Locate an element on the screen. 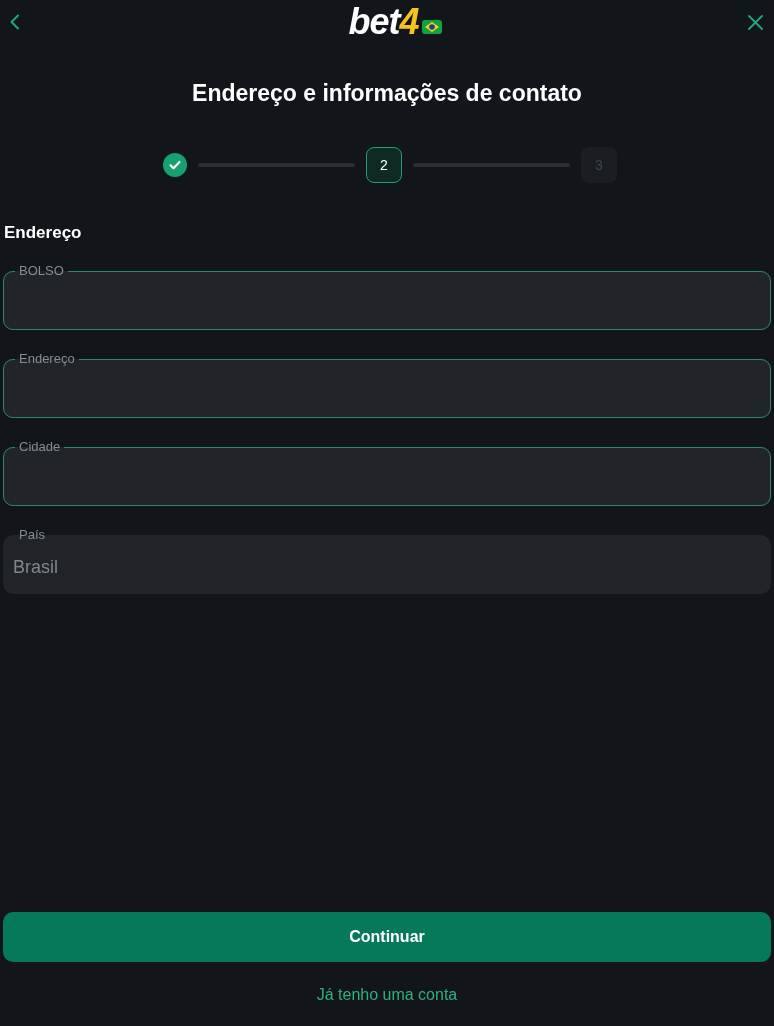 This screenshot has width=774, height=1026. flag-icon is located at coordinates (431, 27).